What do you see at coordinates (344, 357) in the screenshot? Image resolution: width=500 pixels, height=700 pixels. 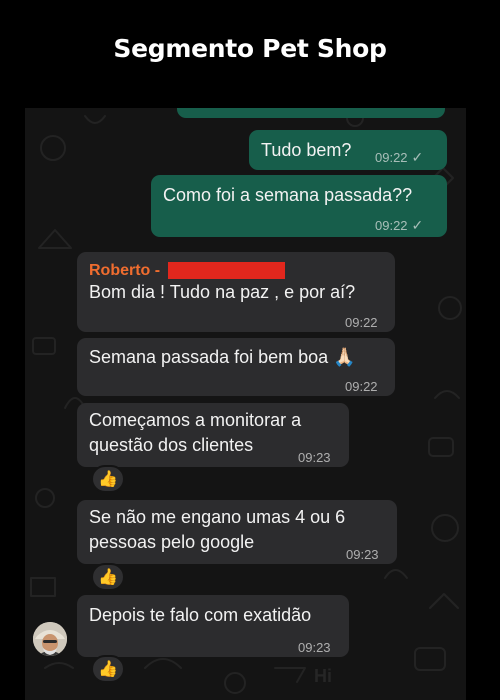 I see `praying-hands-icon: 🙏🏻` at bounding box center [344, 357].